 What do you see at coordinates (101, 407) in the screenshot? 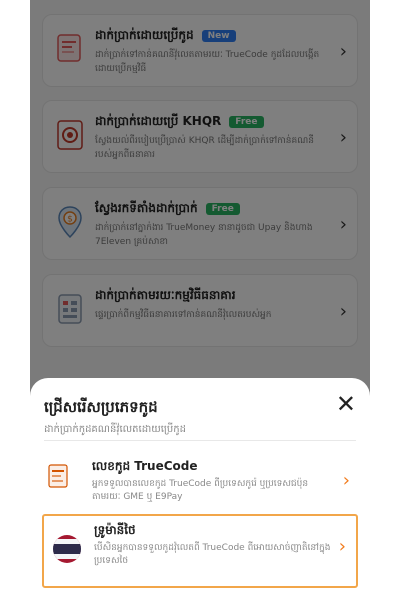
I see `sheet-title: ជ្រើសរើសប្រភេទកូដ` at bounding box center [101, 407].